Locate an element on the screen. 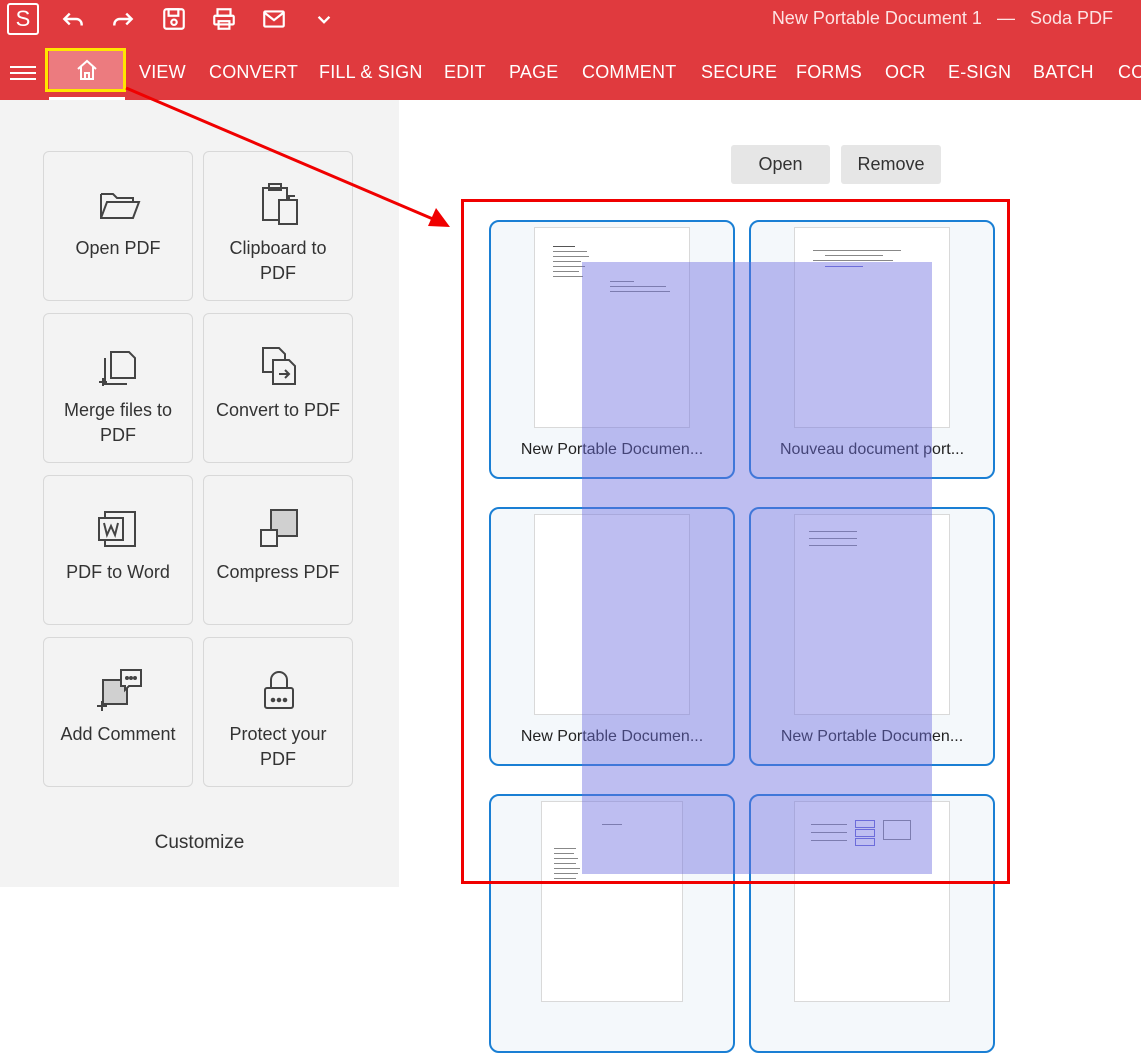 Image resolution: width=1141 pixels, height=1053 pixels. convert-icon is located at coordinates (279, 366).